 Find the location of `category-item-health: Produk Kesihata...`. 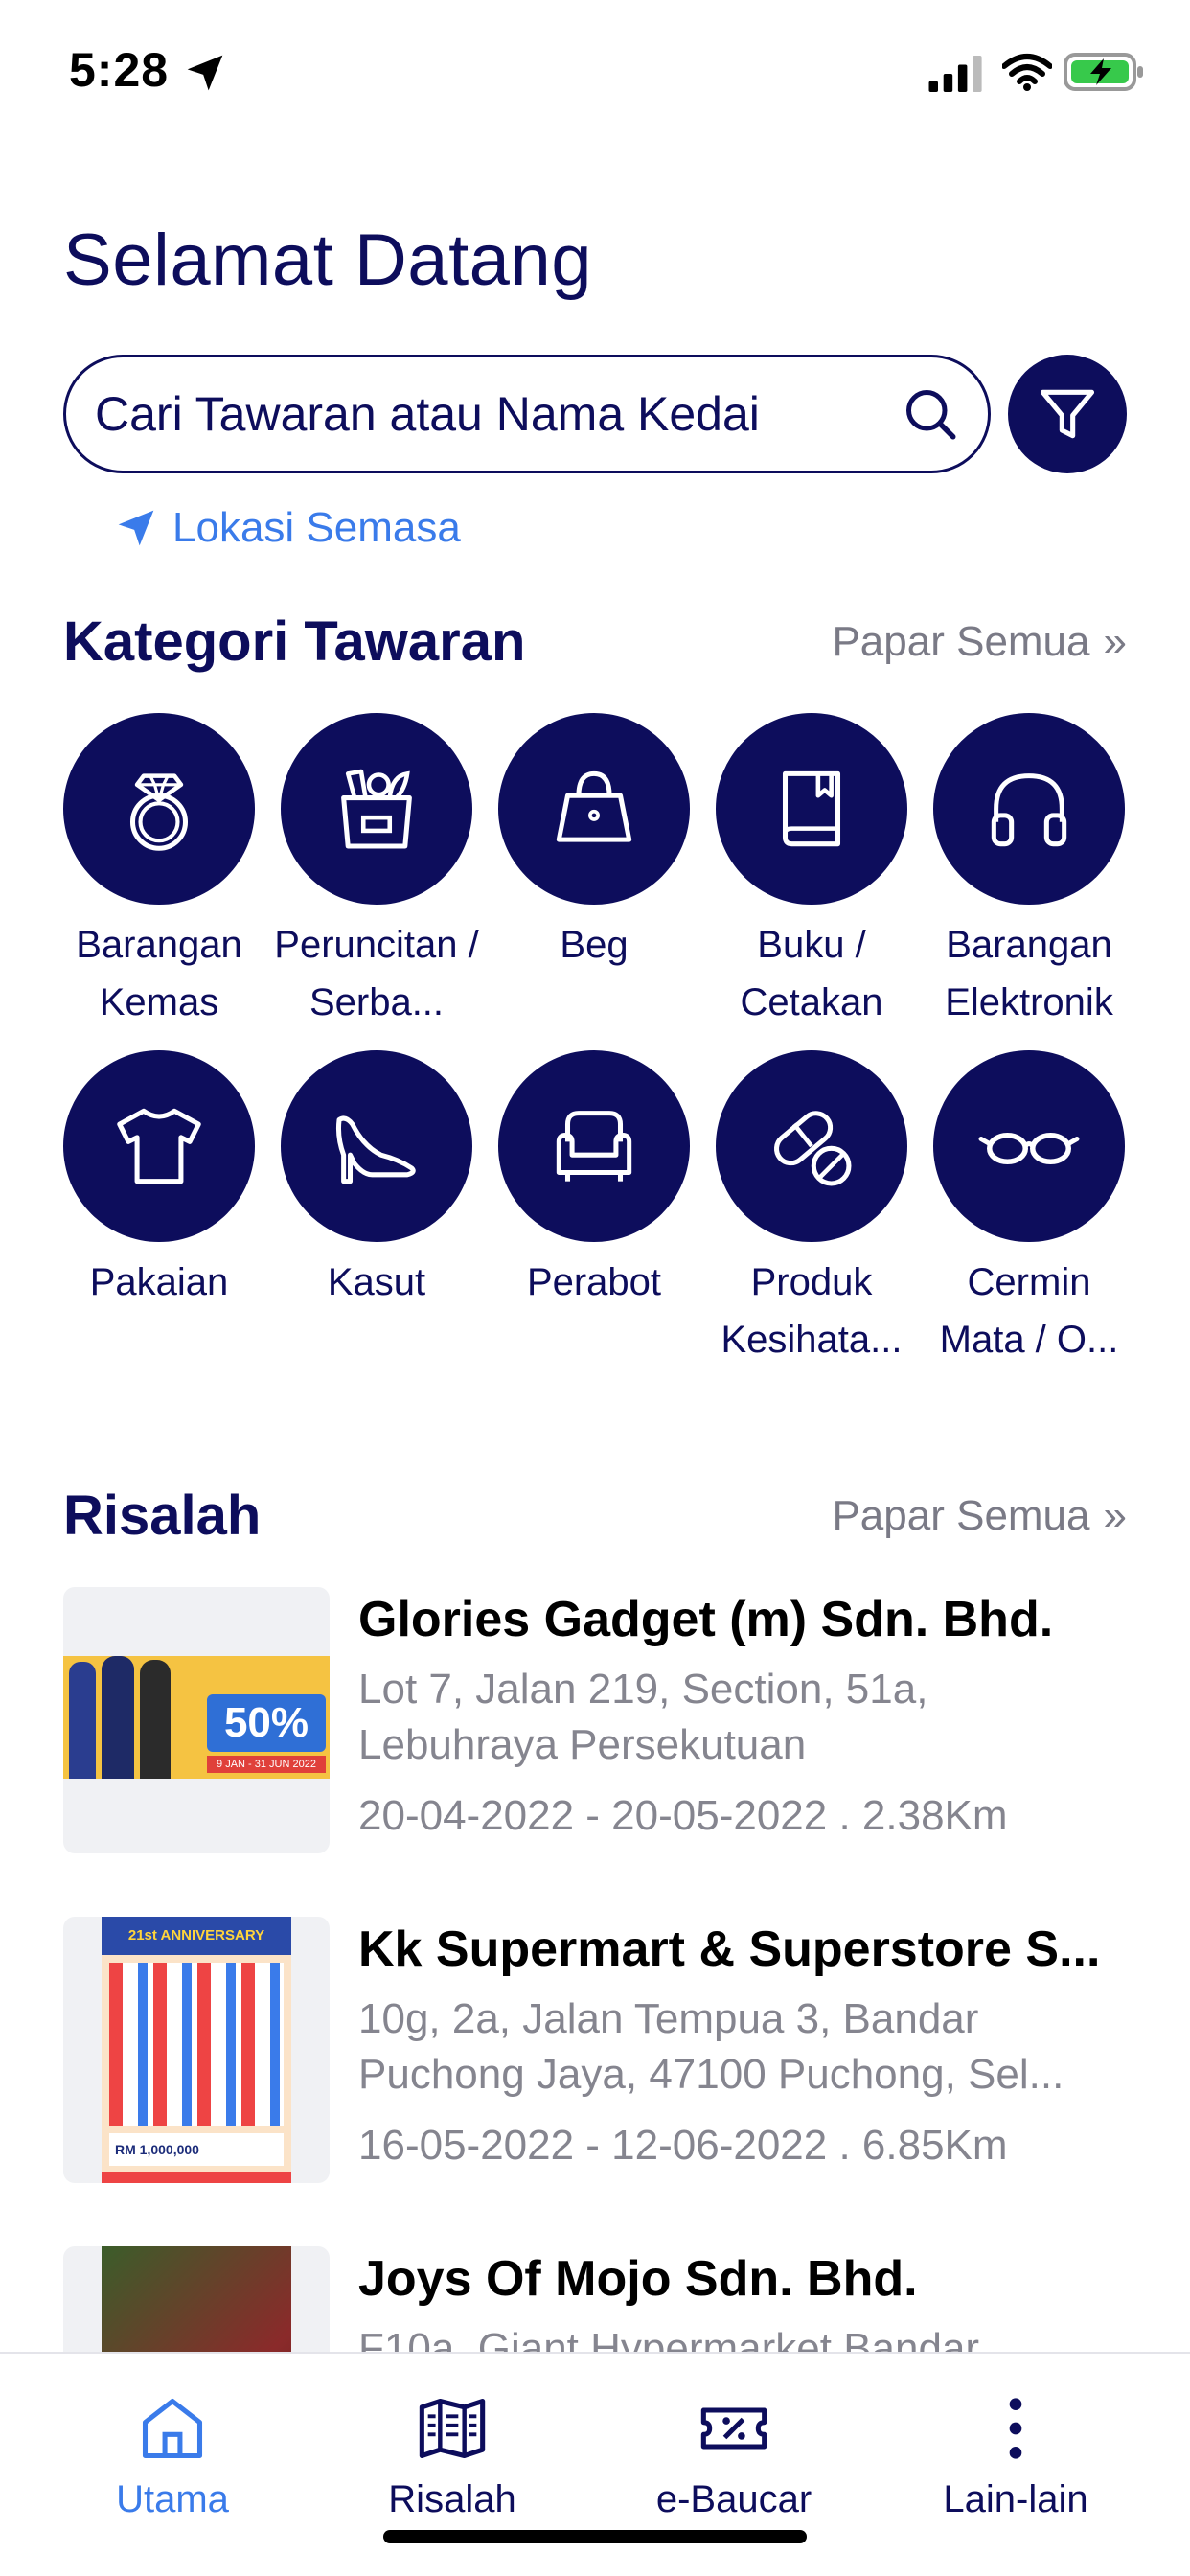

category-item-health: Produk Kesihata... is located at coordinates (811, 1209).